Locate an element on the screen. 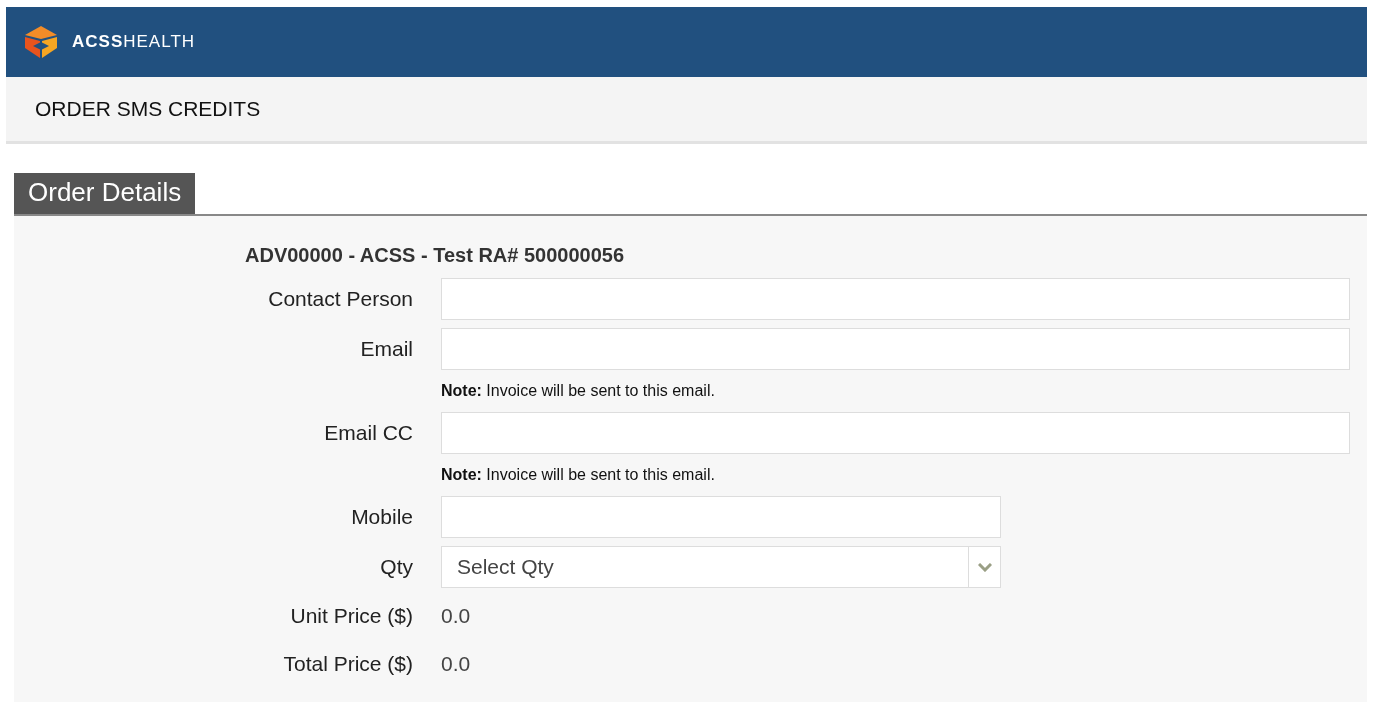 The image size is (1373, 702). field-label: Email is located at coordinates (386, 348).